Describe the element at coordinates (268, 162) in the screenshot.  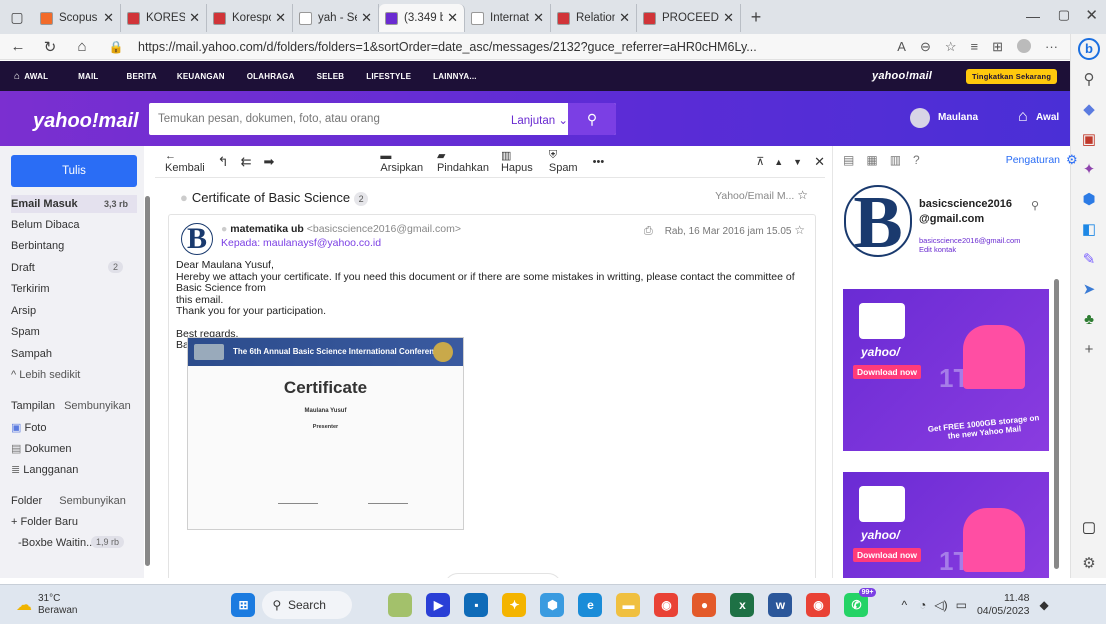
I see `forward-icon: ➡` at that location.